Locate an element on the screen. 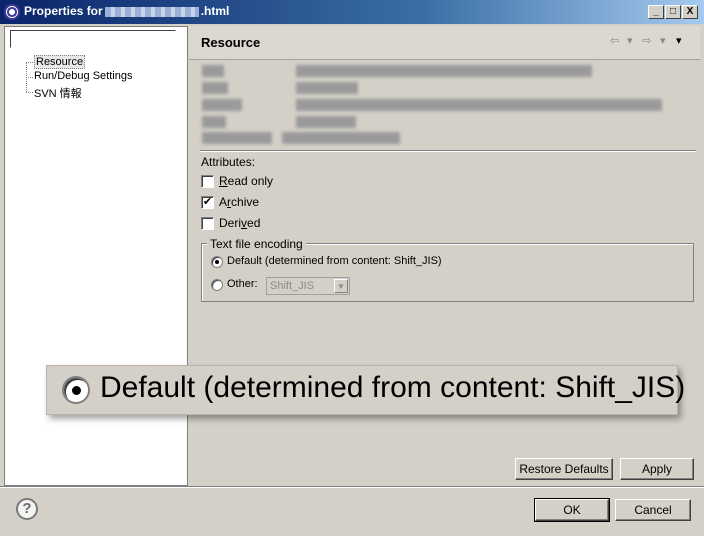  chevron-down-icon: ▼ is located at coordinates (341, 286).